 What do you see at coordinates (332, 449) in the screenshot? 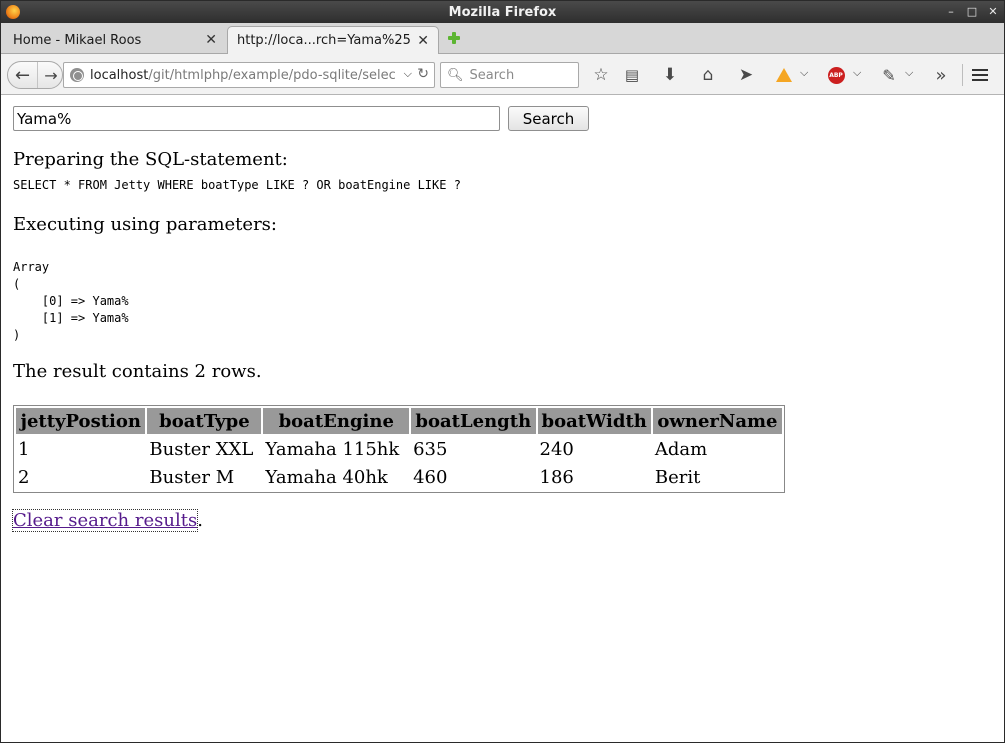
I see `table-cell: Yamaha 115hk` at bounding box center [332, 449].